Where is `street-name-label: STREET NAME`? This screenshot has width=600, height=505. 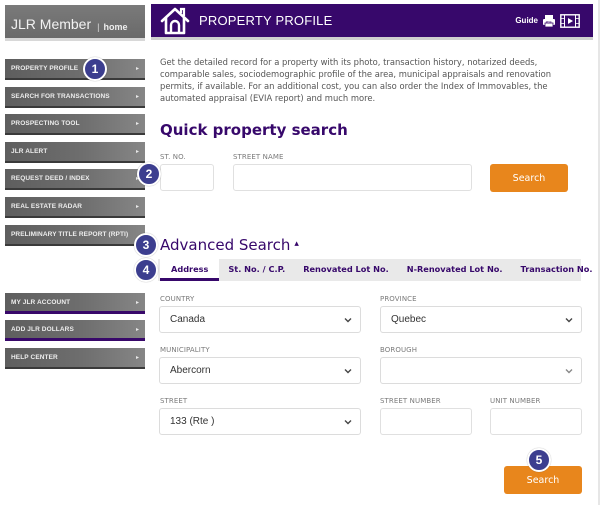
street-name-label: STREET NAME is located at coordinates (258, 157).